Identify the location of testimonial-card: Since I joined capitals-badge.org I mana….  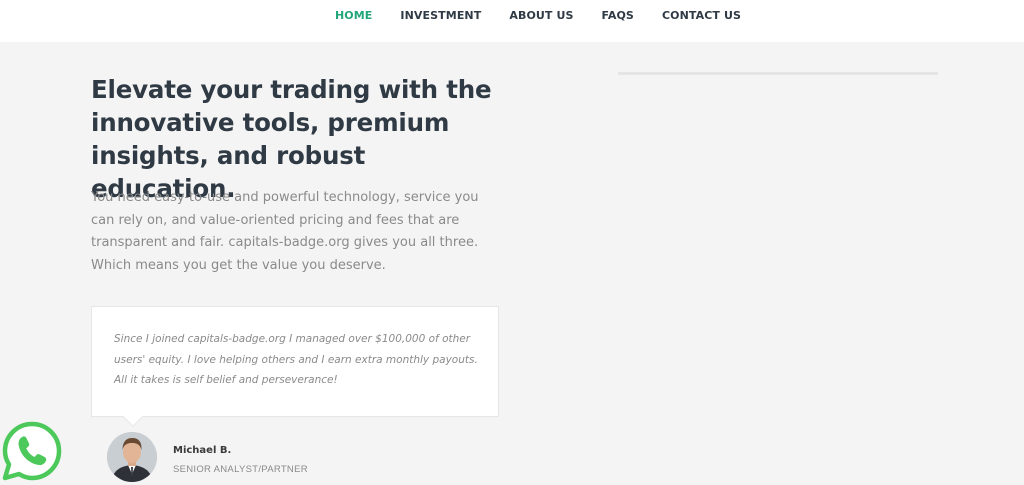
(295, 366).